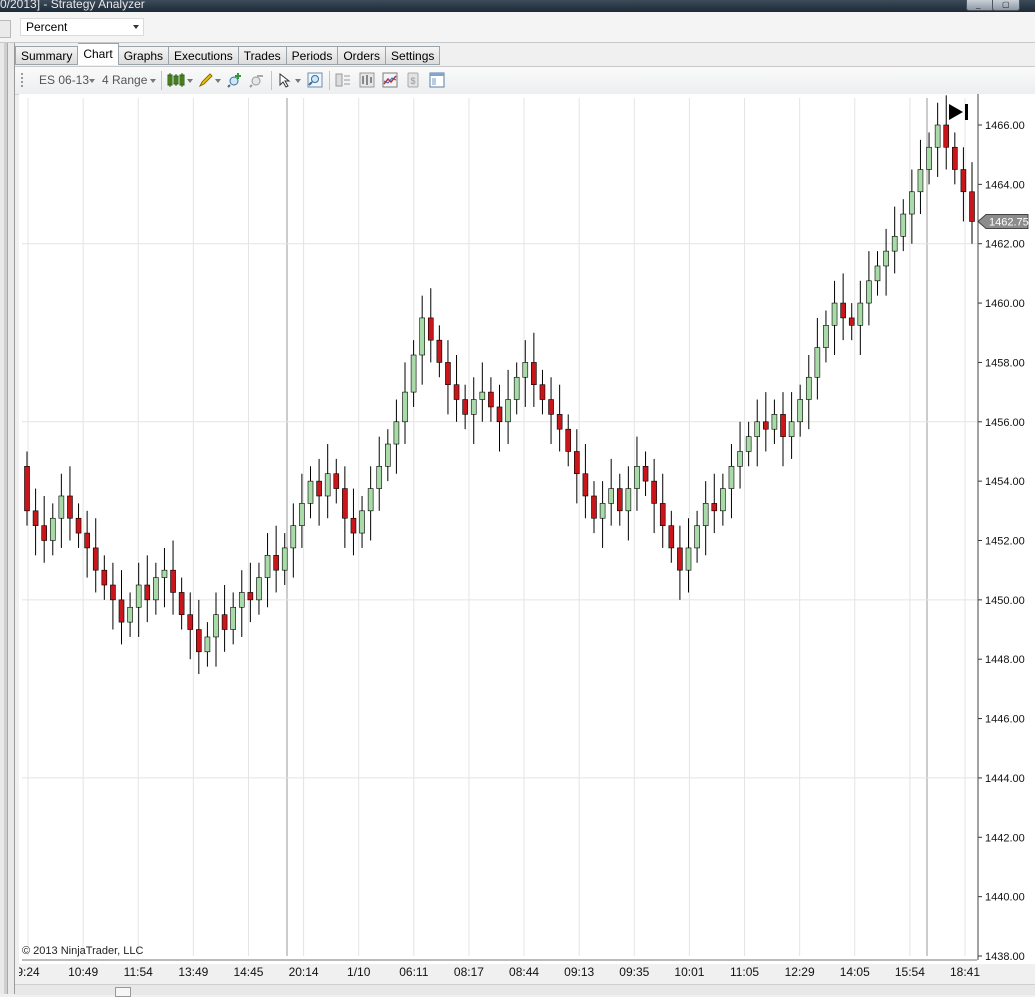  I want to click on instrument-selector: ES 06-13, so click(64, 80).